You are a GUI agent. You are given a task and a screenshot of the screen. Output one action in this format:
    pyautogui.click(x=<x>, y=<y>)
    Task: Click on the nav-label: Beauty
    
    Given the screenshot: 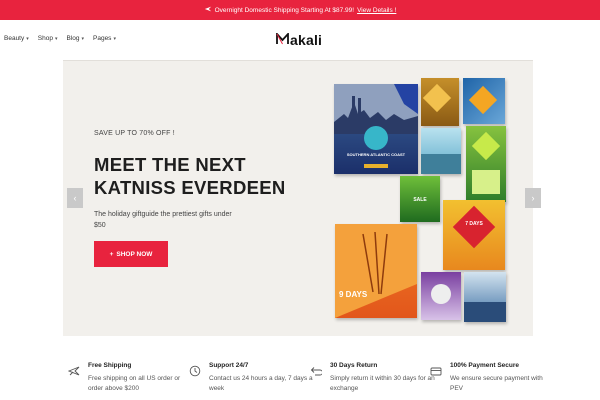 What is the action you would take?
    pyautogui.click(x=14, y=38)
    